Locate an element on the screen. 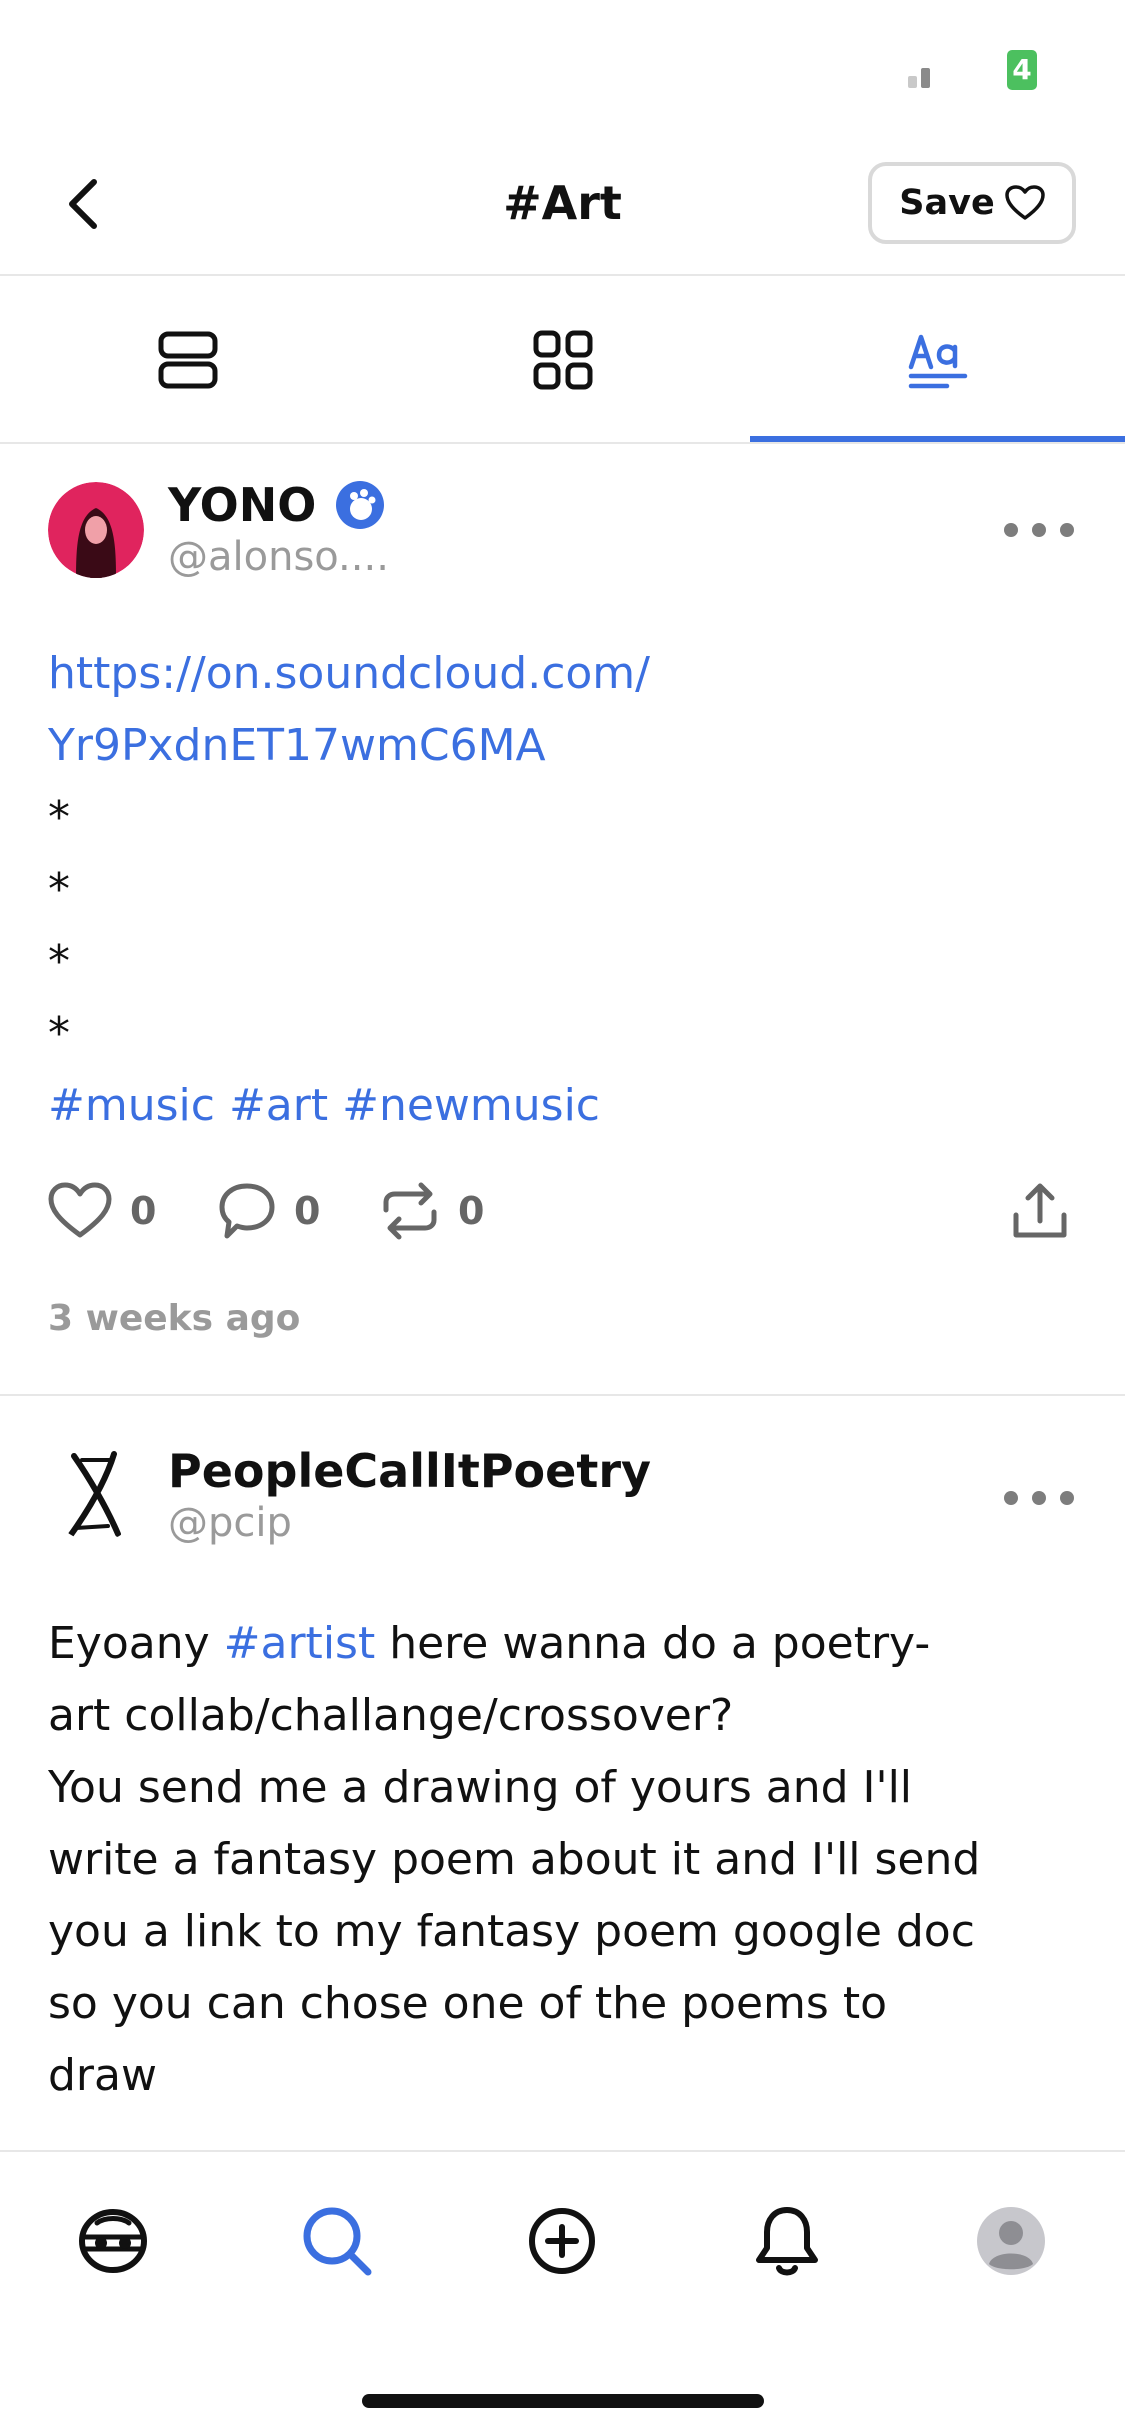 The image size is (1125, 2436). post-author-name: PeopleCallItPoetry is located at coordinates (409, 1471).